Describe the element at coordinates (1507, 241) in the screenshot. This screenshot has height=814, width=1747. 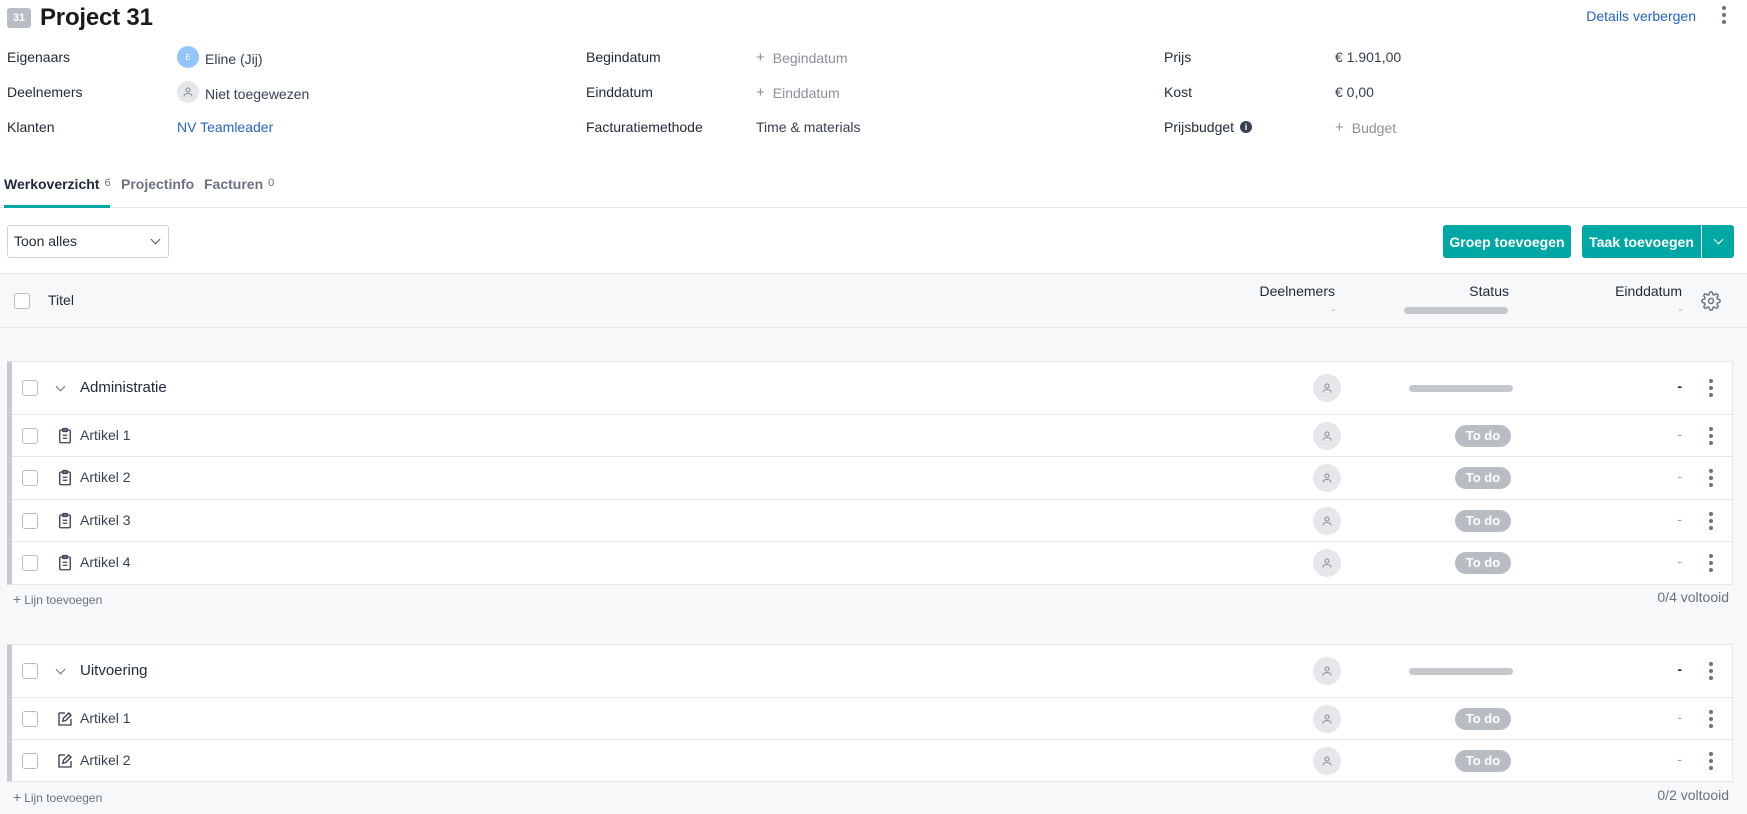
I see `add-group-button: Groep toevoegen` at that location.